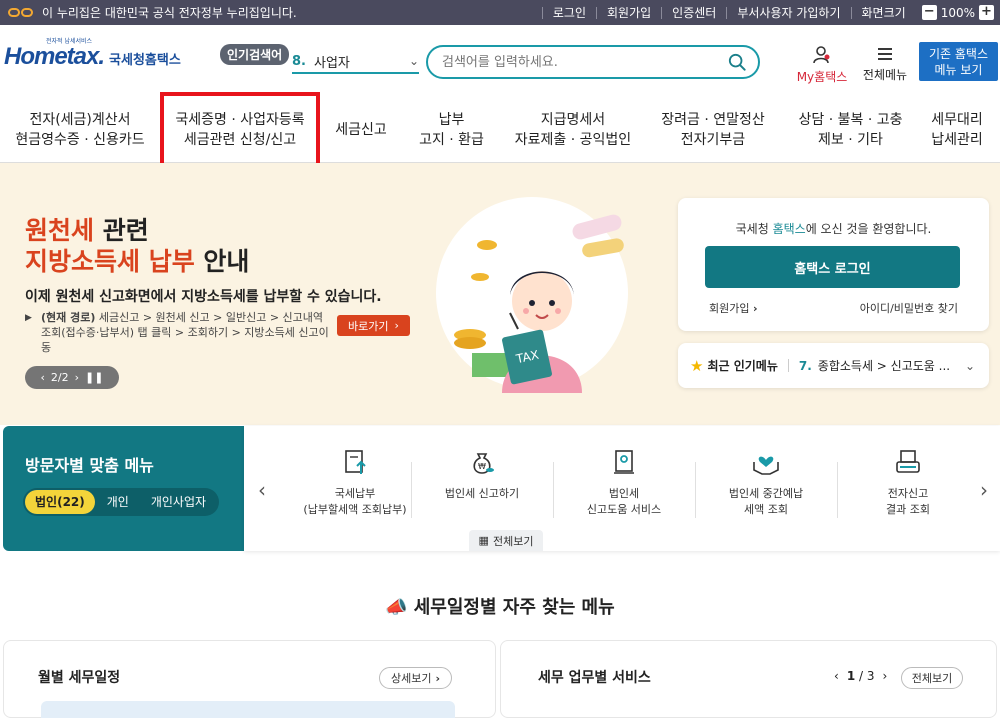 The height and width of the screenshot is (718, 1000). I want to click on welcome-part: 국세청, so click(754, 229).